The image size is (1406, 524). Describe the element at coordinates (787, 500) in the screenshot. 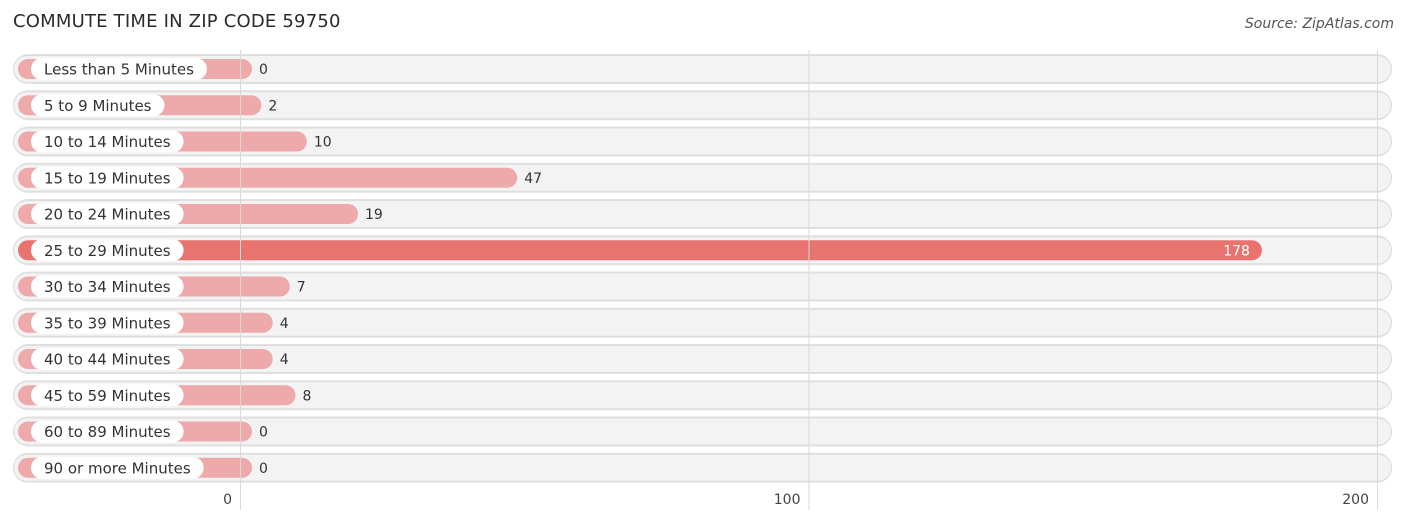

I see `x-tick-label: 100` at that location.